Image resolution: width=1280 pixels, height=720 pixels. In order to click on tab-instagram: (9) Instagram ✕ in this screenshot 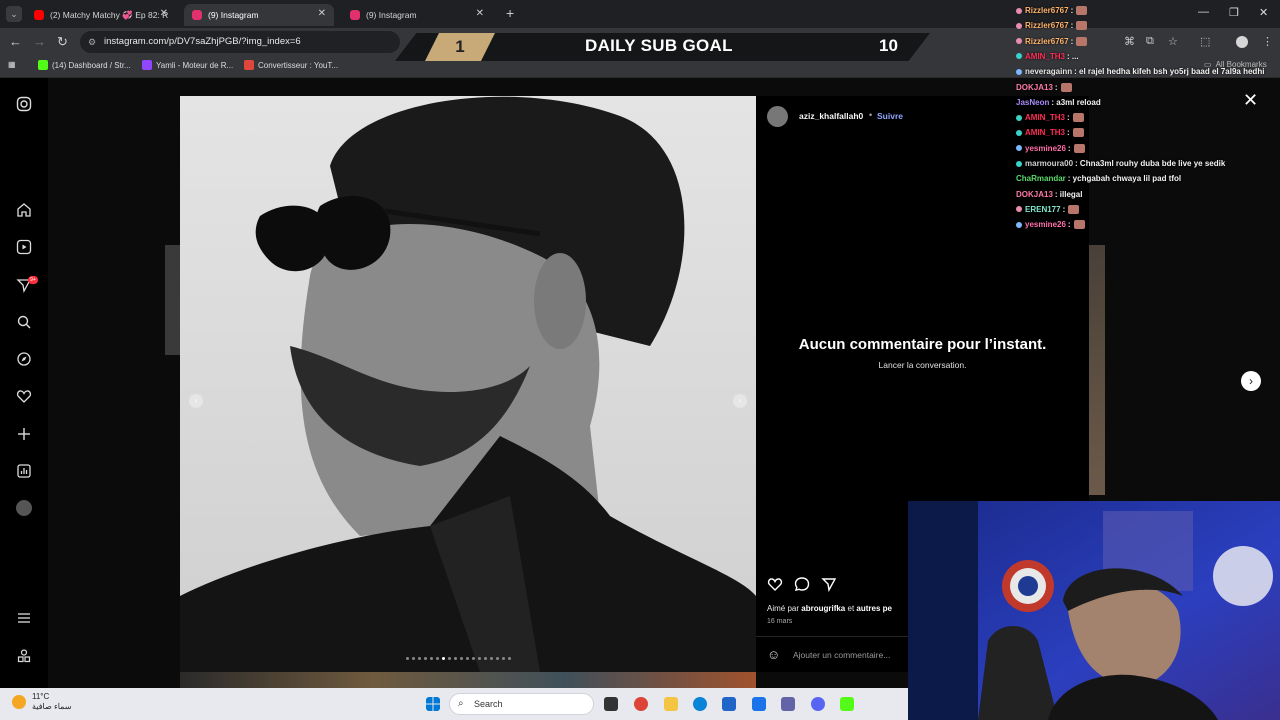, I will do `click(417, 15)`.